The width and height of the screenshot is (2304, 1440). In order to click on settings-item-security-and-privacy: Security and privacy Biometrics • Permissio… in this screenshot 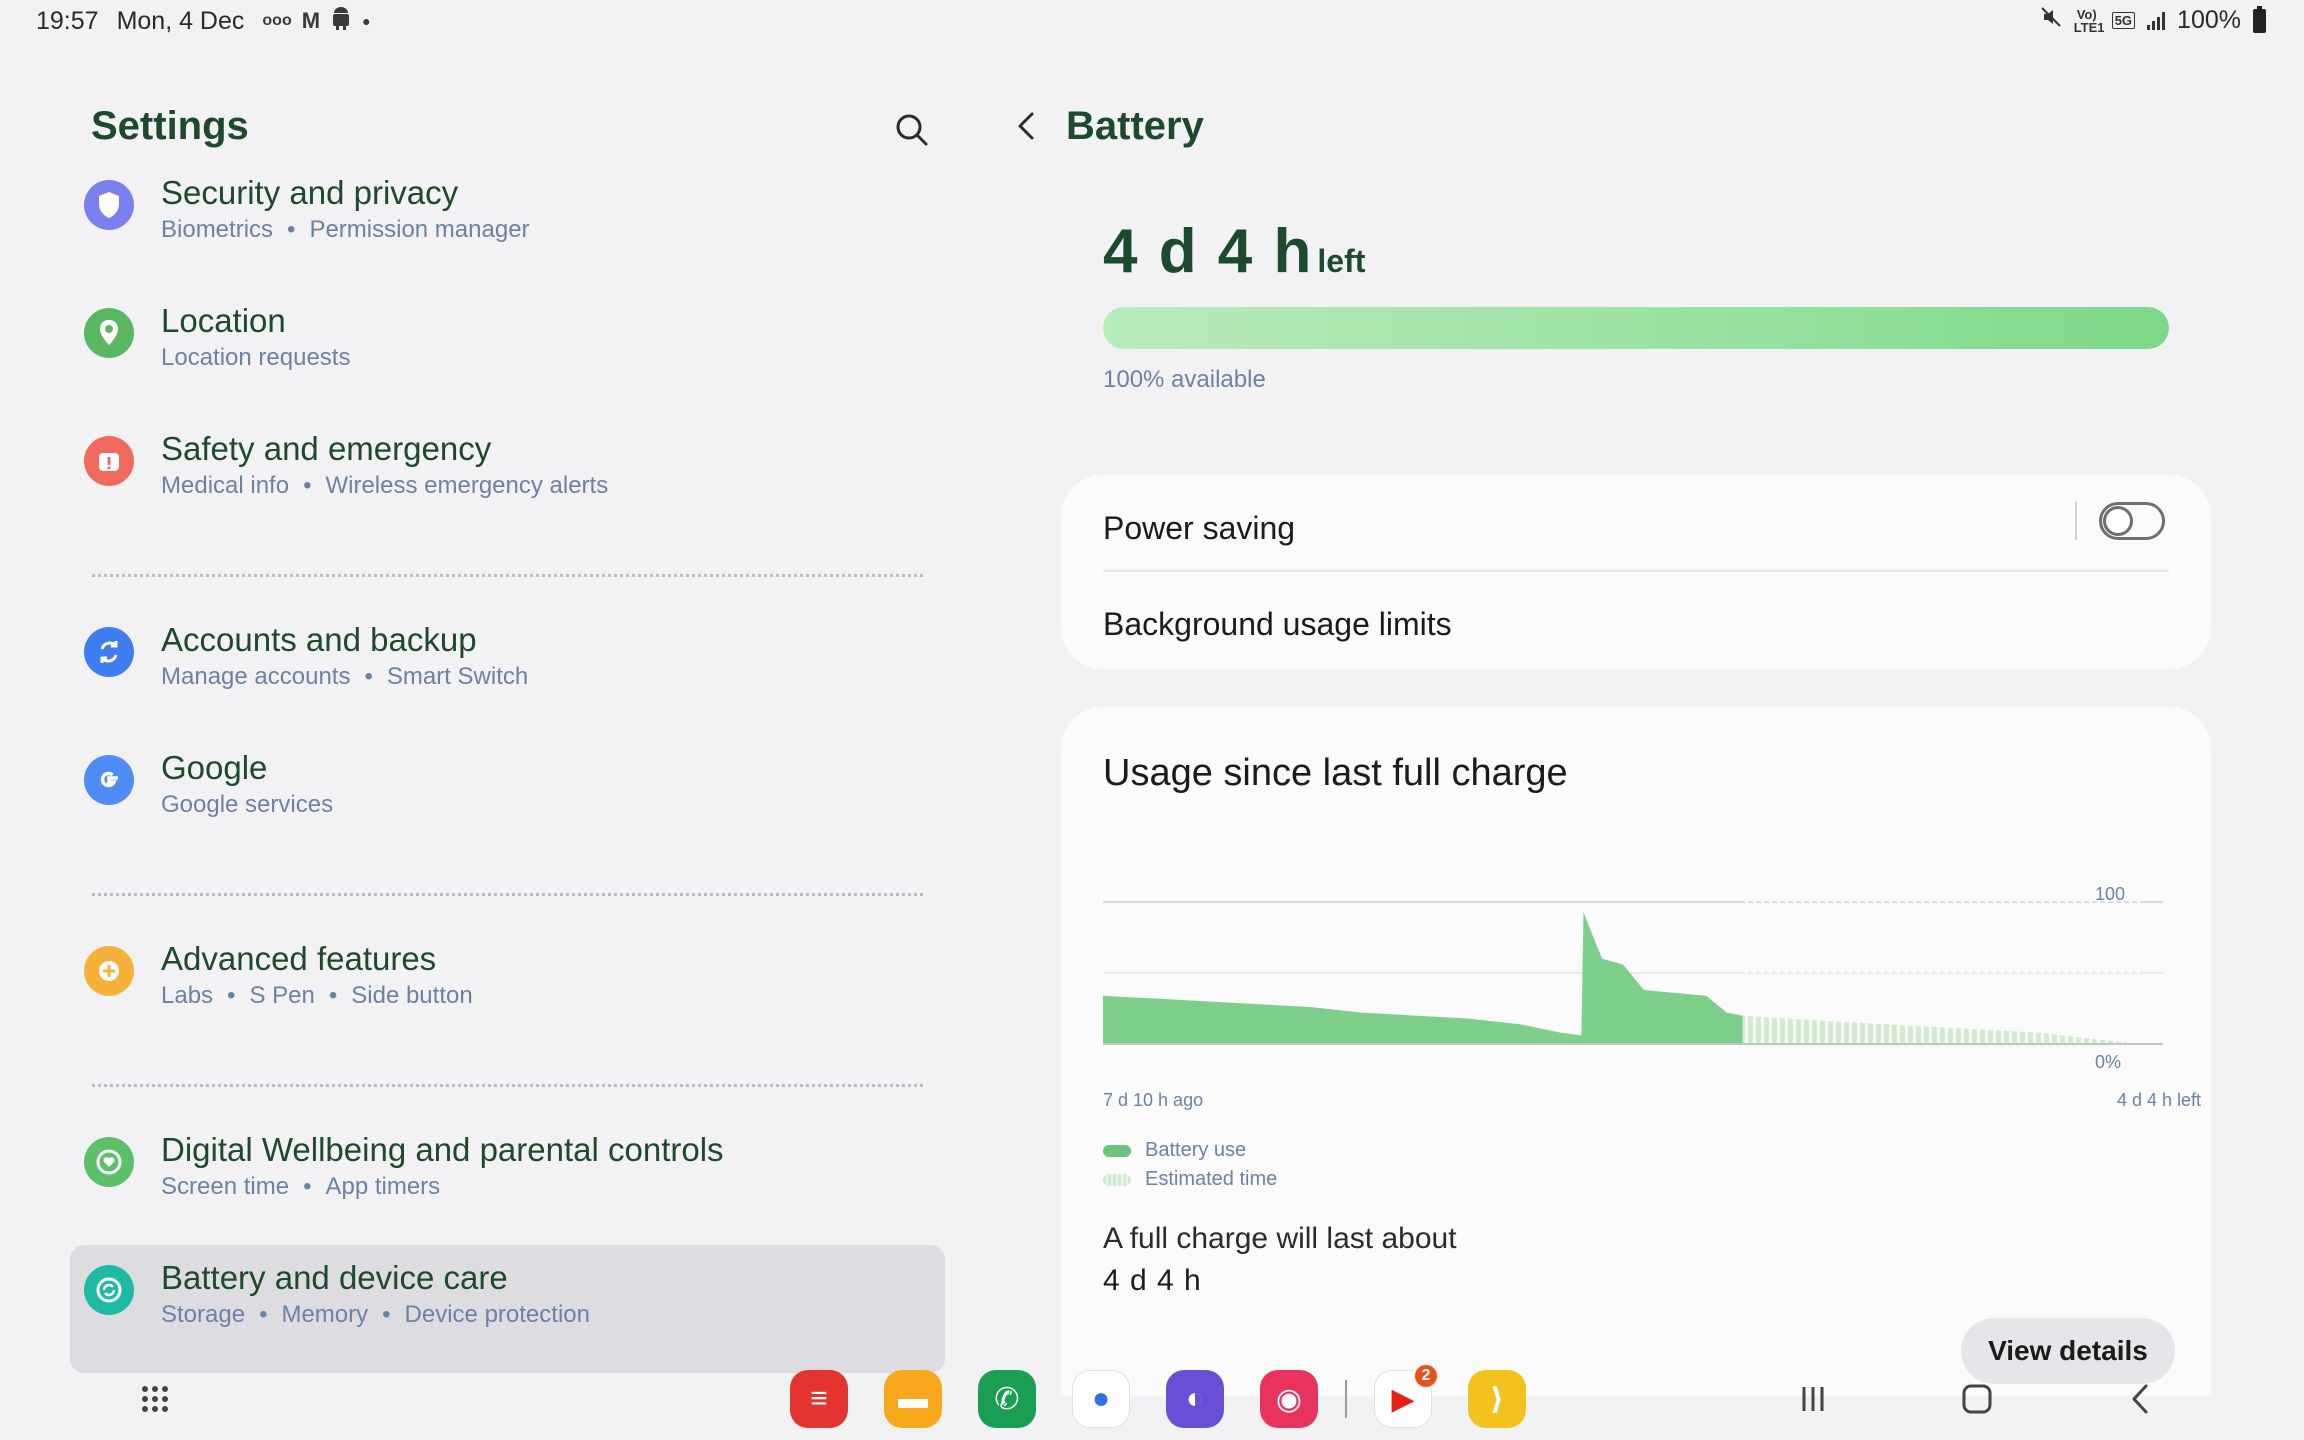, I will do `click(507, 224)`.